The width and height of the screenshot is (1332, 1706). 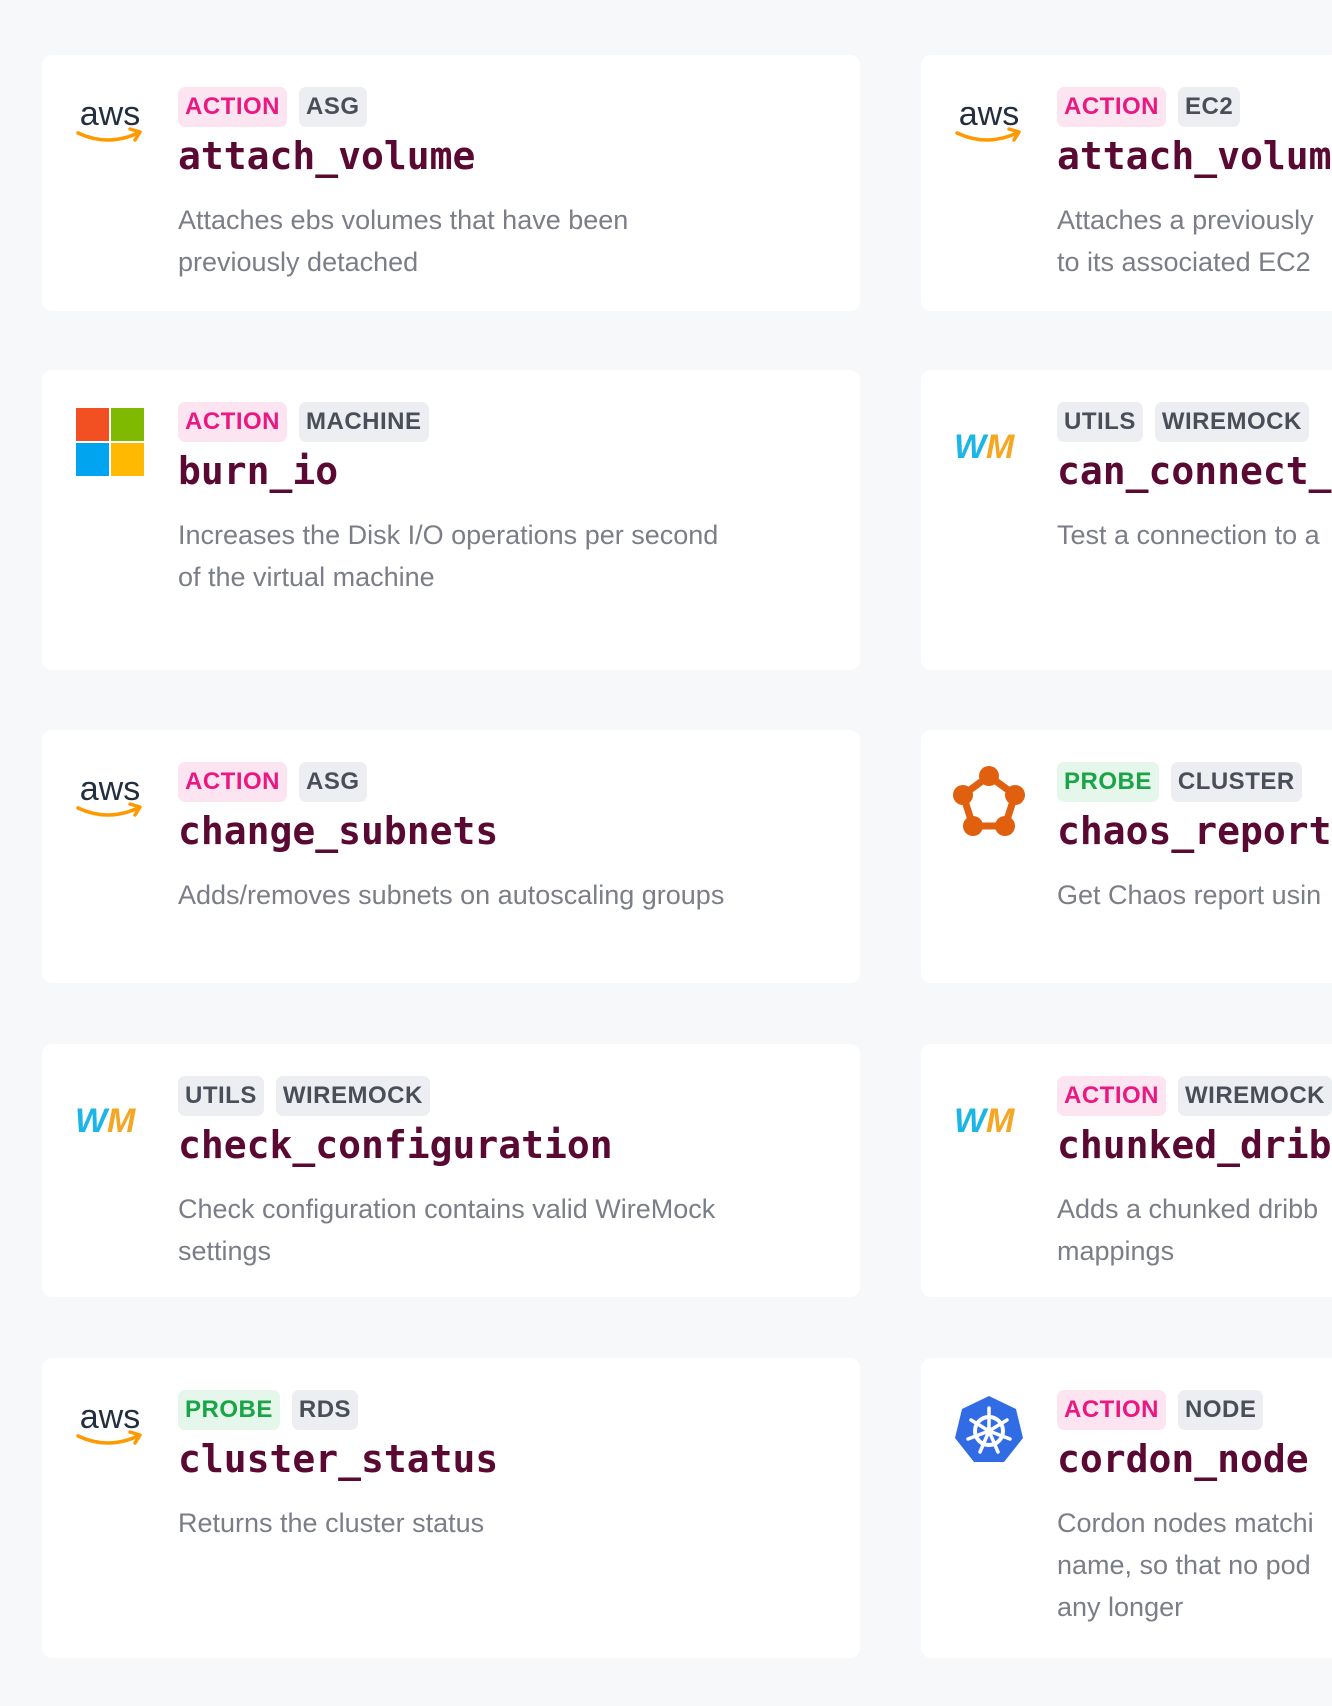 What do you see at coordinates (1183, 1459) in the screenshot?
I see `card-title: cordon_node` at bounding box center [1183, 1459].